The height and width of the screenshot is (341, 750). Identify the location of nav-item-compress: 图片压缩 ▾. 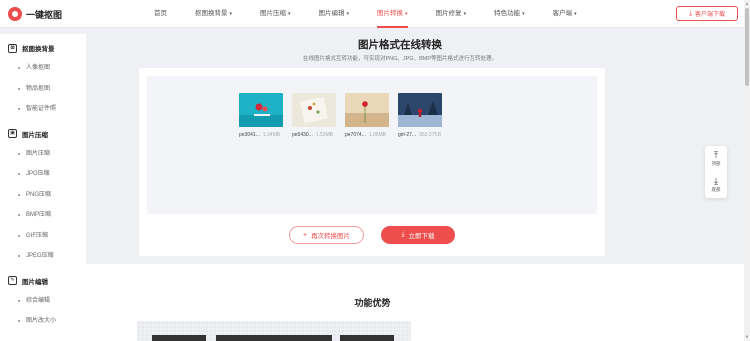
(275, 14).